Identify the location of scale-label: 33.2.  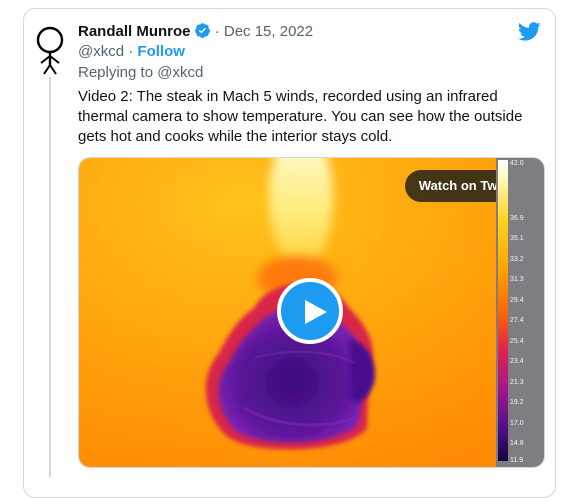
(517, 259).